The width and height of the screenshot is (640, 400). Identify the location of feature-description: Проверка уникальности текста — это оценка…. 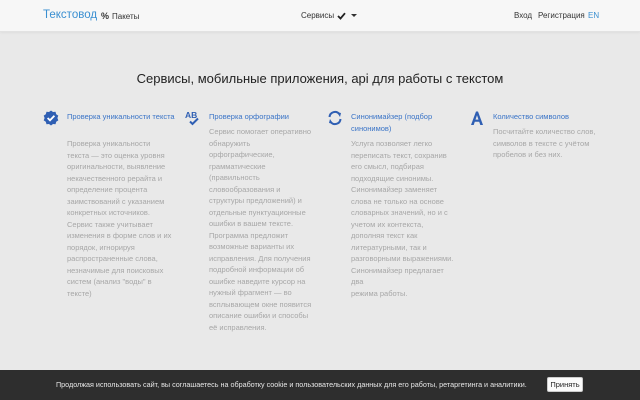
(119, 218).